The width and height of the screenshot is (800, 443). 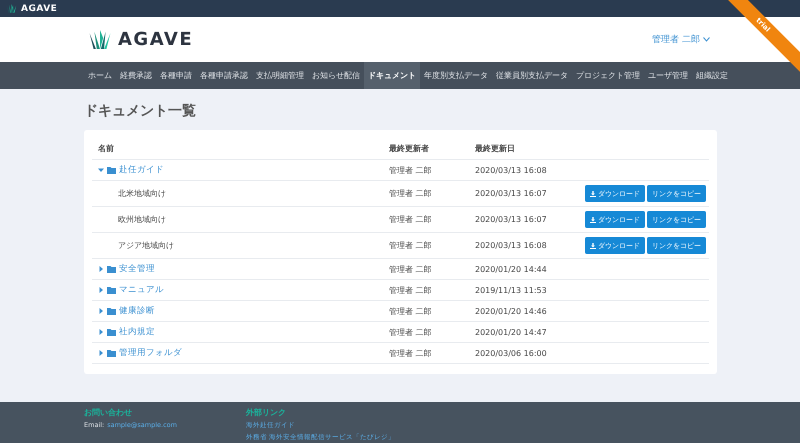 What do you see at coordinates (108, 412) in the screenshot?
I see `footer-heading: お問い合わせ` at bounding box center [108, 412].